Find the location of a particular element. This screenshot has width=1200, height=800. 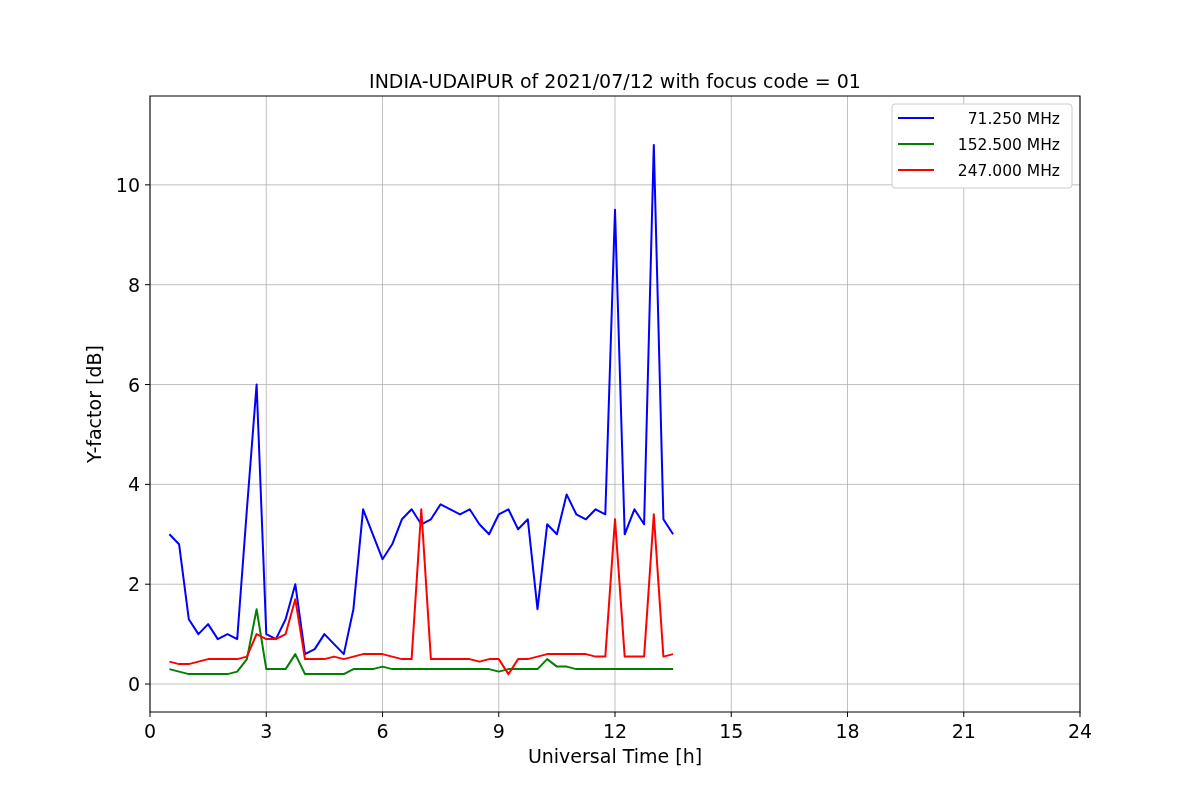

tick-label: 4 is located at coordinates (133, 484).